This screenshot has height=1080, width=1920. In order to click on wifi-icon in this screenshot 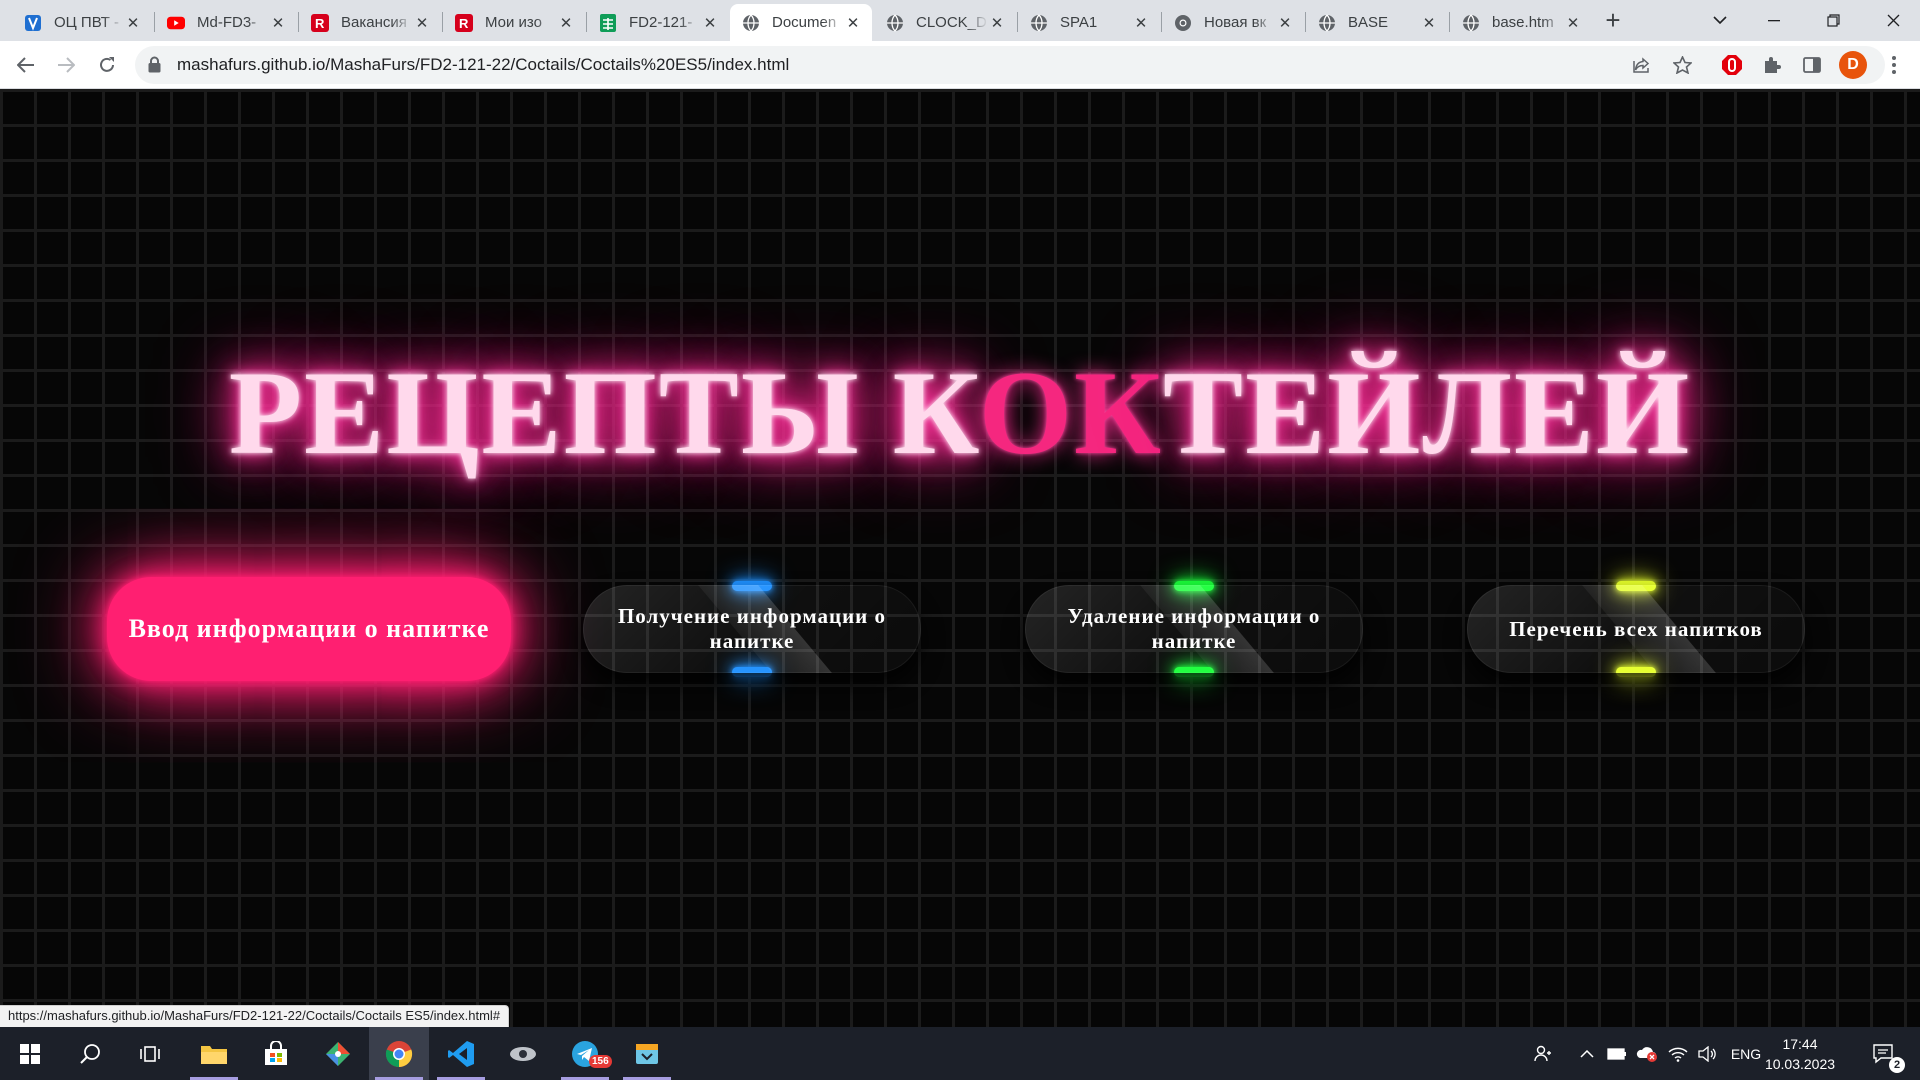, I will do `click(1678, 1053)`.